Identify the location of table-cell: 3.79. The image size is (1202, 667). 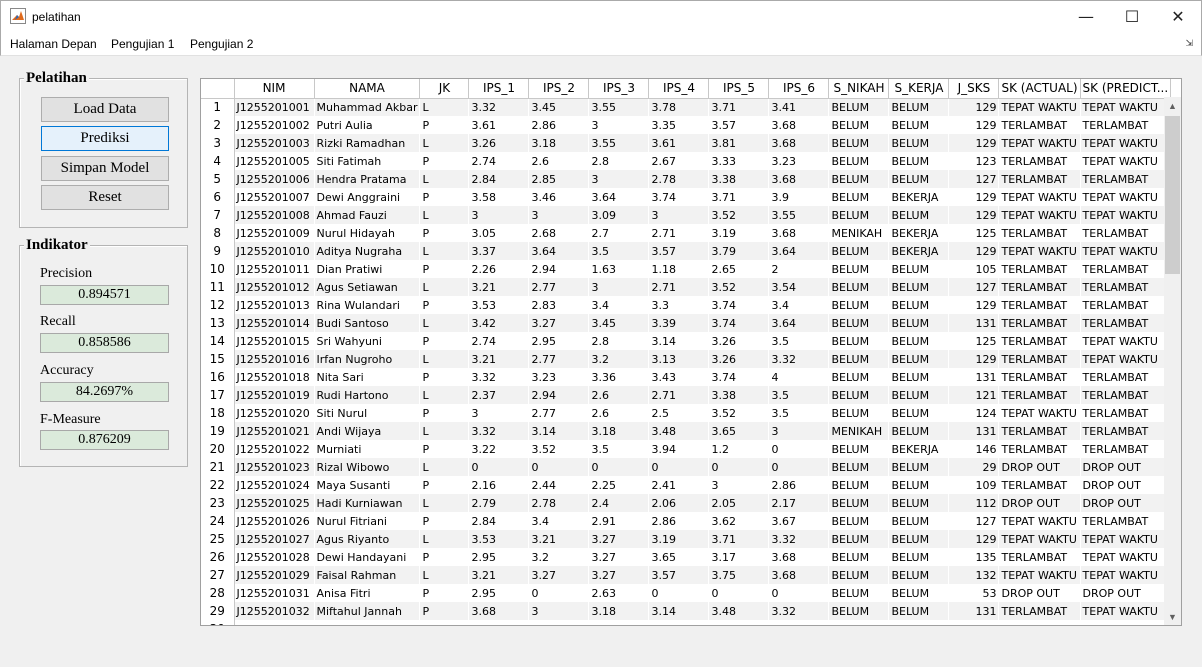
(739, 251).